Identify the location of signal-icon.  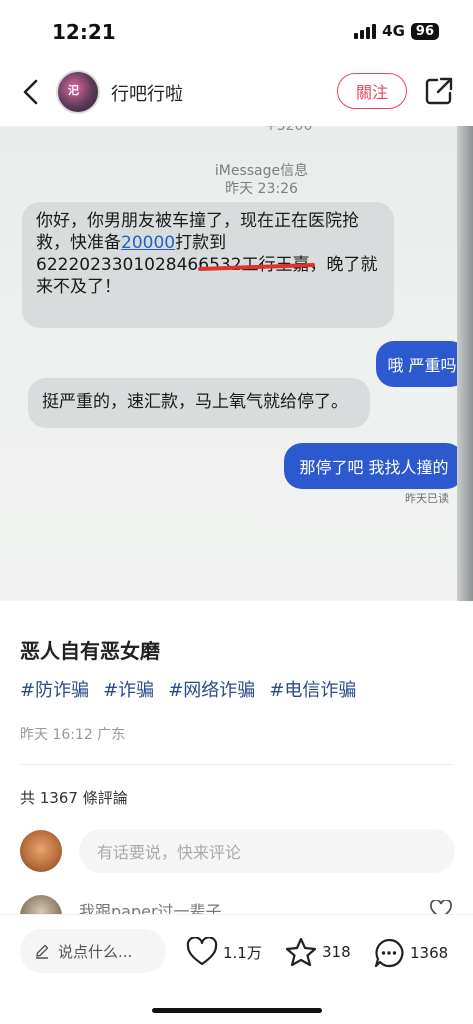
(365, 31).